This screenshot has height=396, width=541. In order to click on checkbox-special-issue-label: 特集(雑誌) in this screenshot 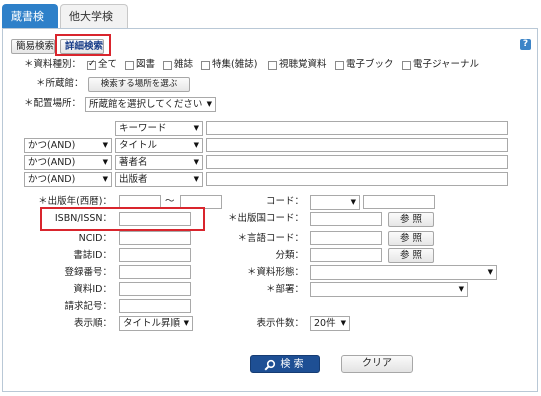, I will do `click(235, 64)`.